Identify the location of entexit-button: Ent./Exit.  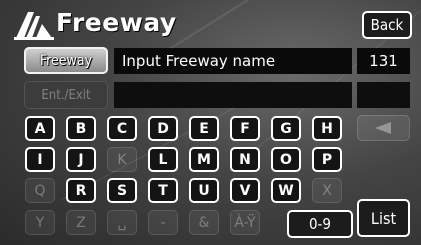
(66, 95).